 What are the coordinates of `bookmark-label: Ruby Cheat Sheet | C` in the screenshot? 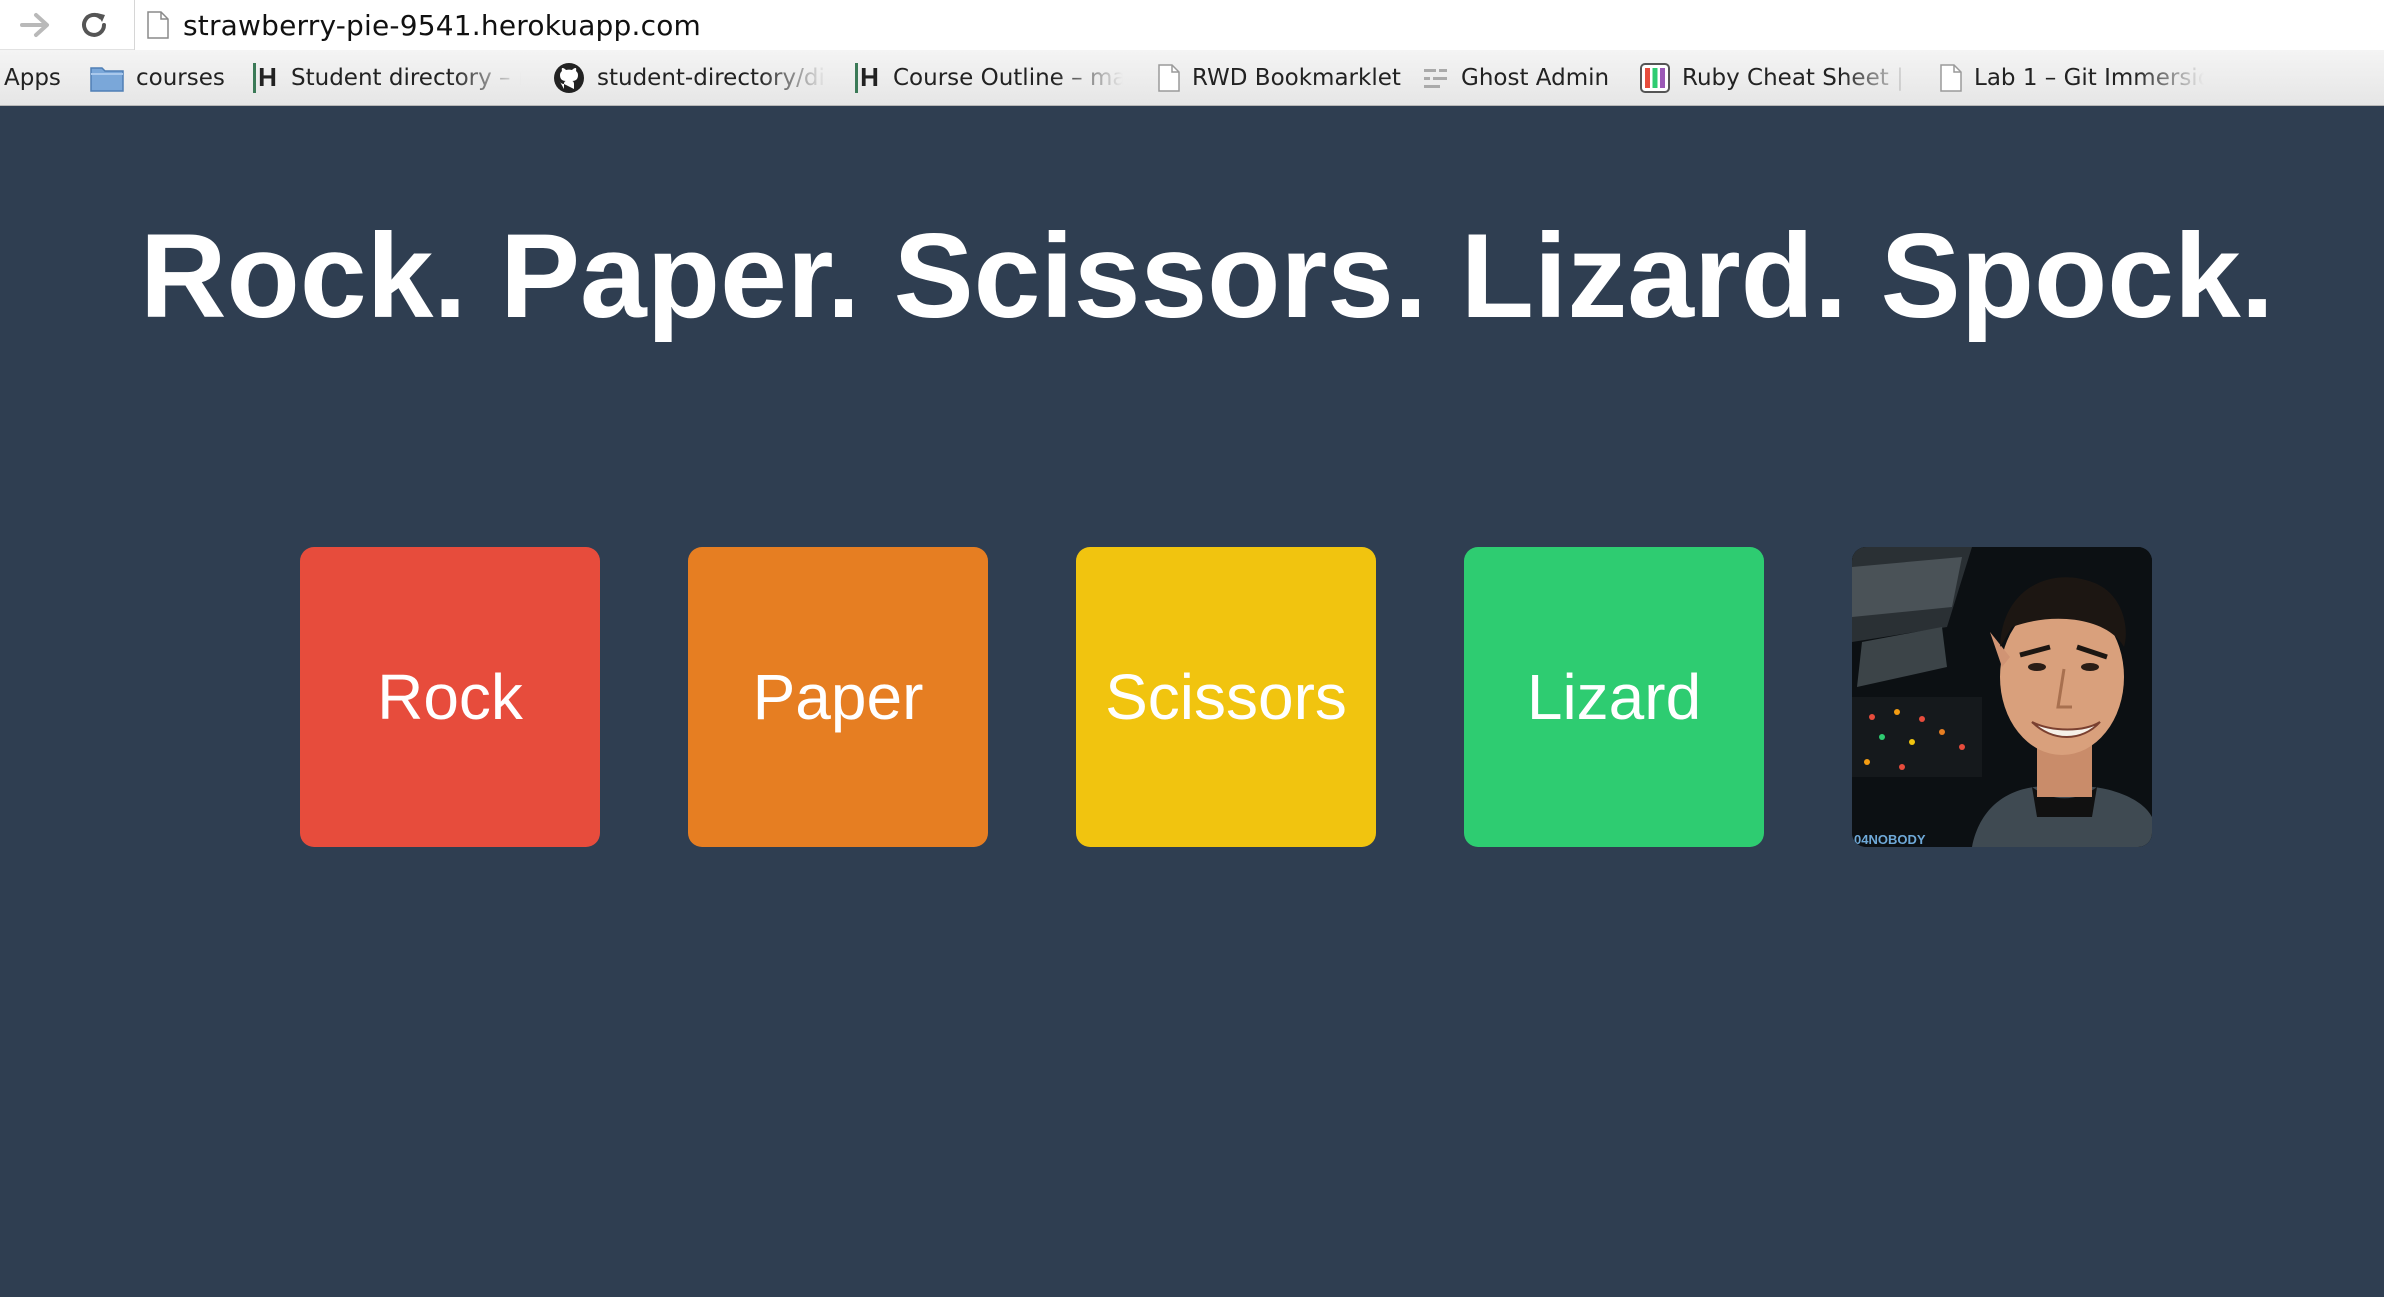 It's located at (1796, 77).